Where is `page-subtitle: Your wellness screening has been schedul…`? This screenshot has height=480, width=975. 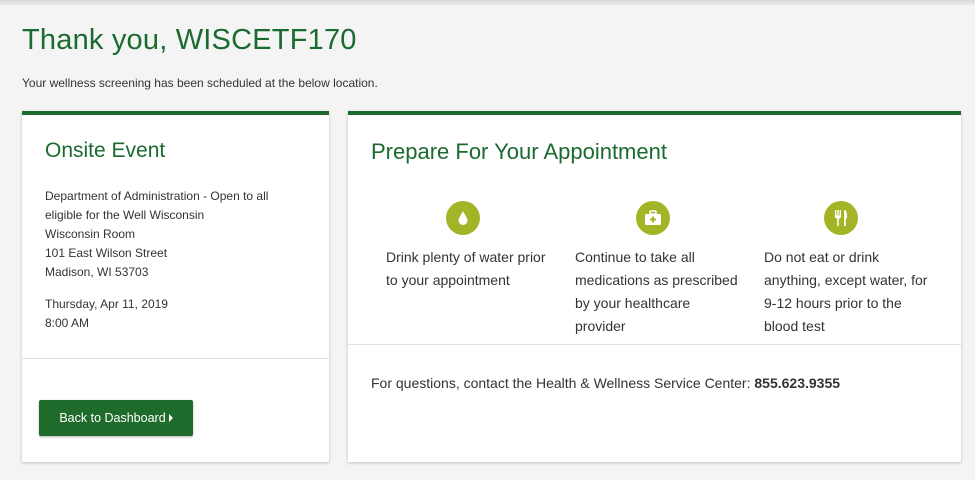 page-subtitle: Your wellness screening has been schedul… is located at coordinates (200, 83).